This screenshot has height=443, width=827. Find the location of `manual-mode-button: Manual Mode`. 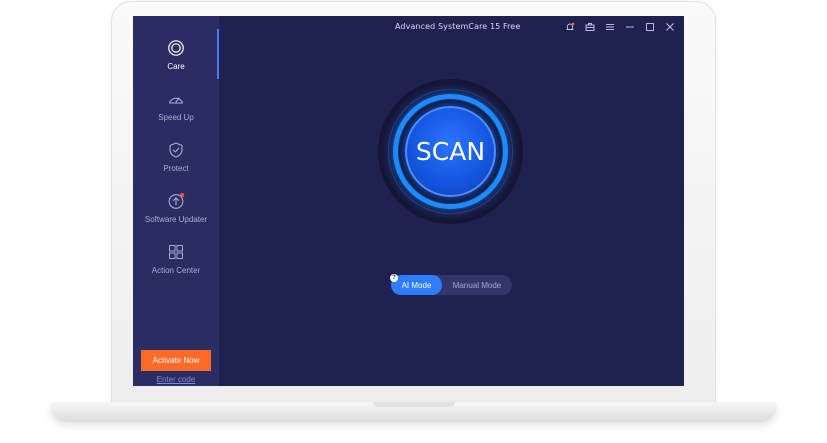

manual-mode-button: Manual Mode is located at coordinates (477, 285).